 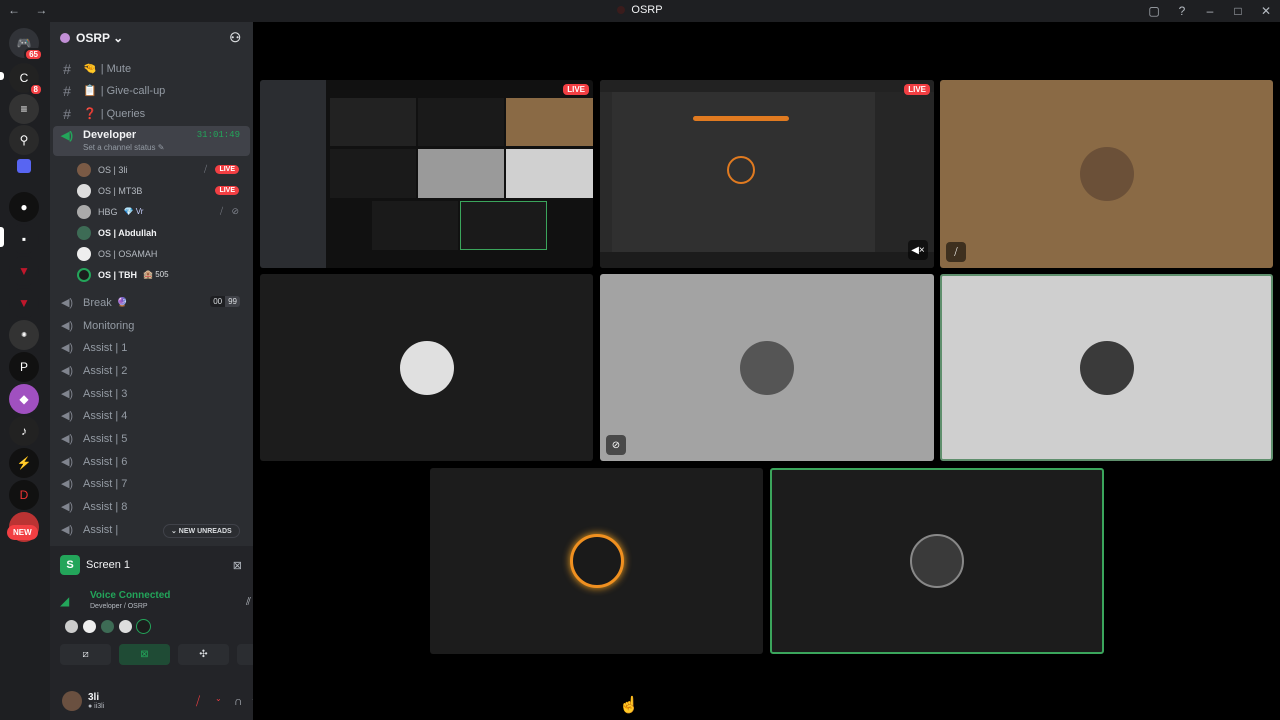 What do you see at coordinates (151, 325) in the screenshot?
I see `channel-monitoring: ◀) Monitoring` at bounding box center [151, 325].